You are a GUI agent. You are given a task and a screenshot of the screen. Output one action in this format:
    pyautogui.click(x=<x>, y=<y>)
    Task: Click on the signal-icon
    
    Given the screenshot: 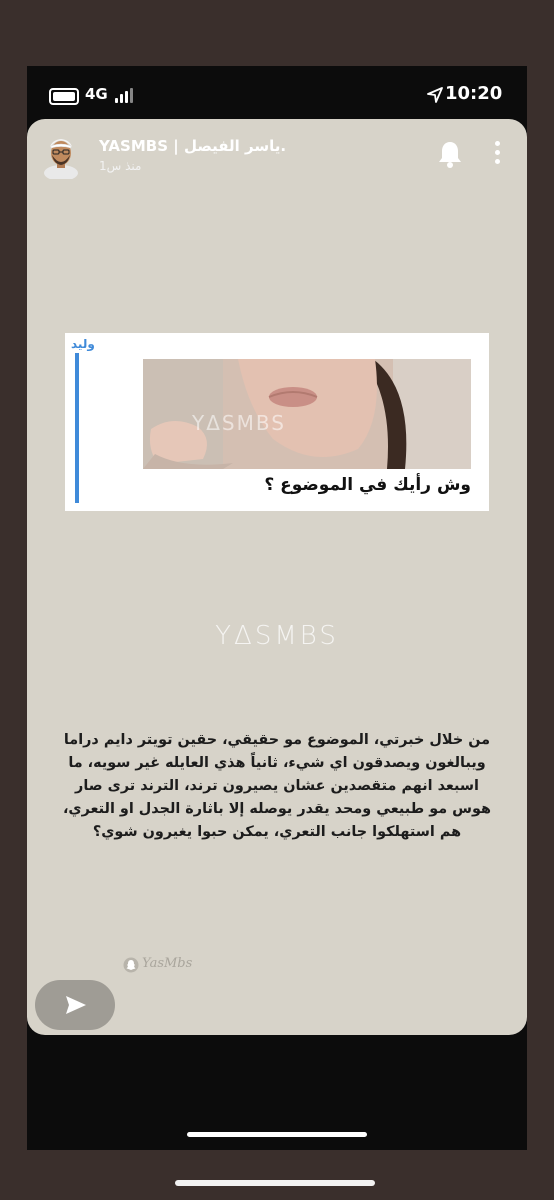 What is the action you would take?
    pyautogui.click(x=126, y=95)
    